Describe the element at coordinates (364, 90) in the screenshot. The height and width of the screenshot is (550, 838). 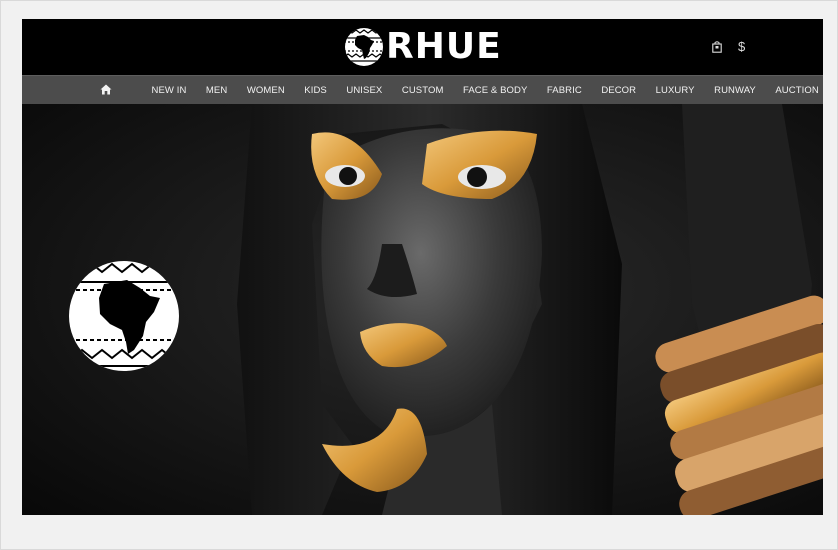
I see `nav-unisex: UNISEX` at that location.